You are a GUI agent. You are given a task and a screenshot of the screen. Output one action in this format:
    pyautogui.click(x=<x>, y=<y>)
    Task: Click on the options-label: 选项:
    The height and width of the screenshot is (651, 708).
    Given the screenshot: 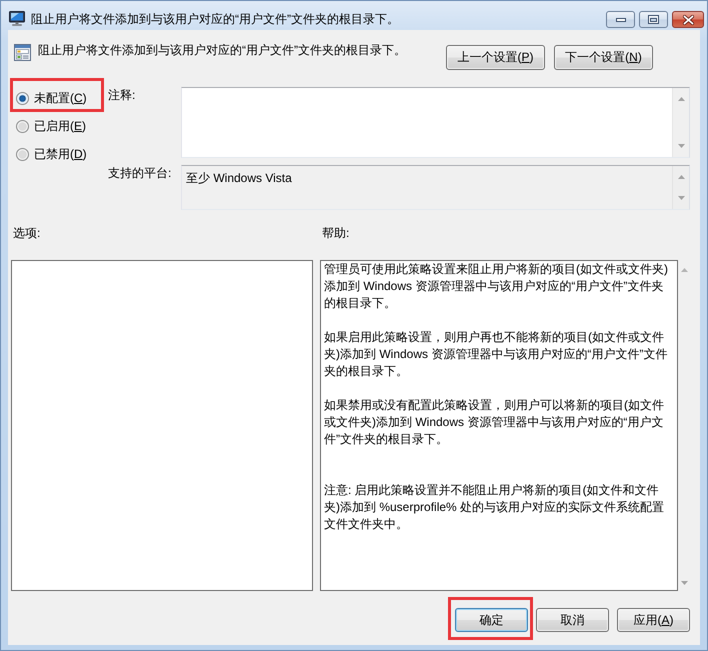 What is the action you would take?
    pyautogui.click(x=27, y=233)
    